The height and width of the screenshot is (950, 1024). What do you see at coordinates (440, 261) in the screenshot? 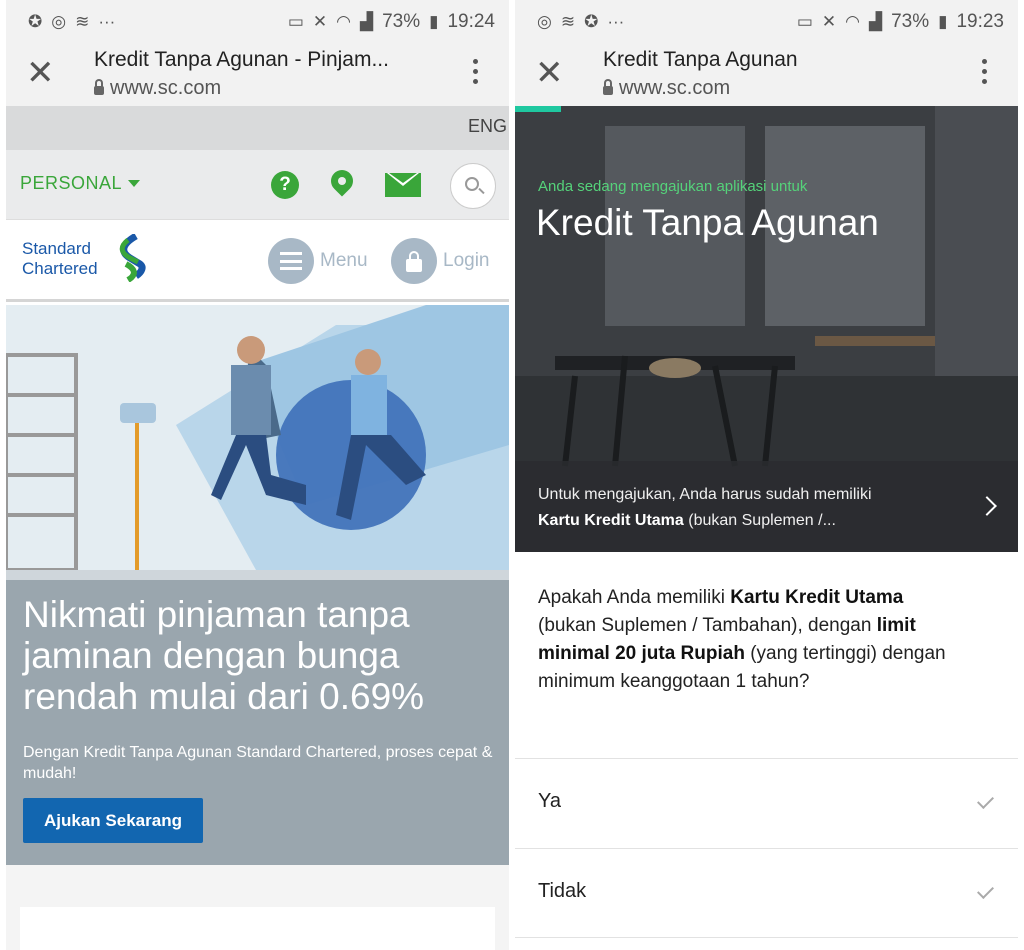
I see `login-button: Login` at bounding box center [440, 261].